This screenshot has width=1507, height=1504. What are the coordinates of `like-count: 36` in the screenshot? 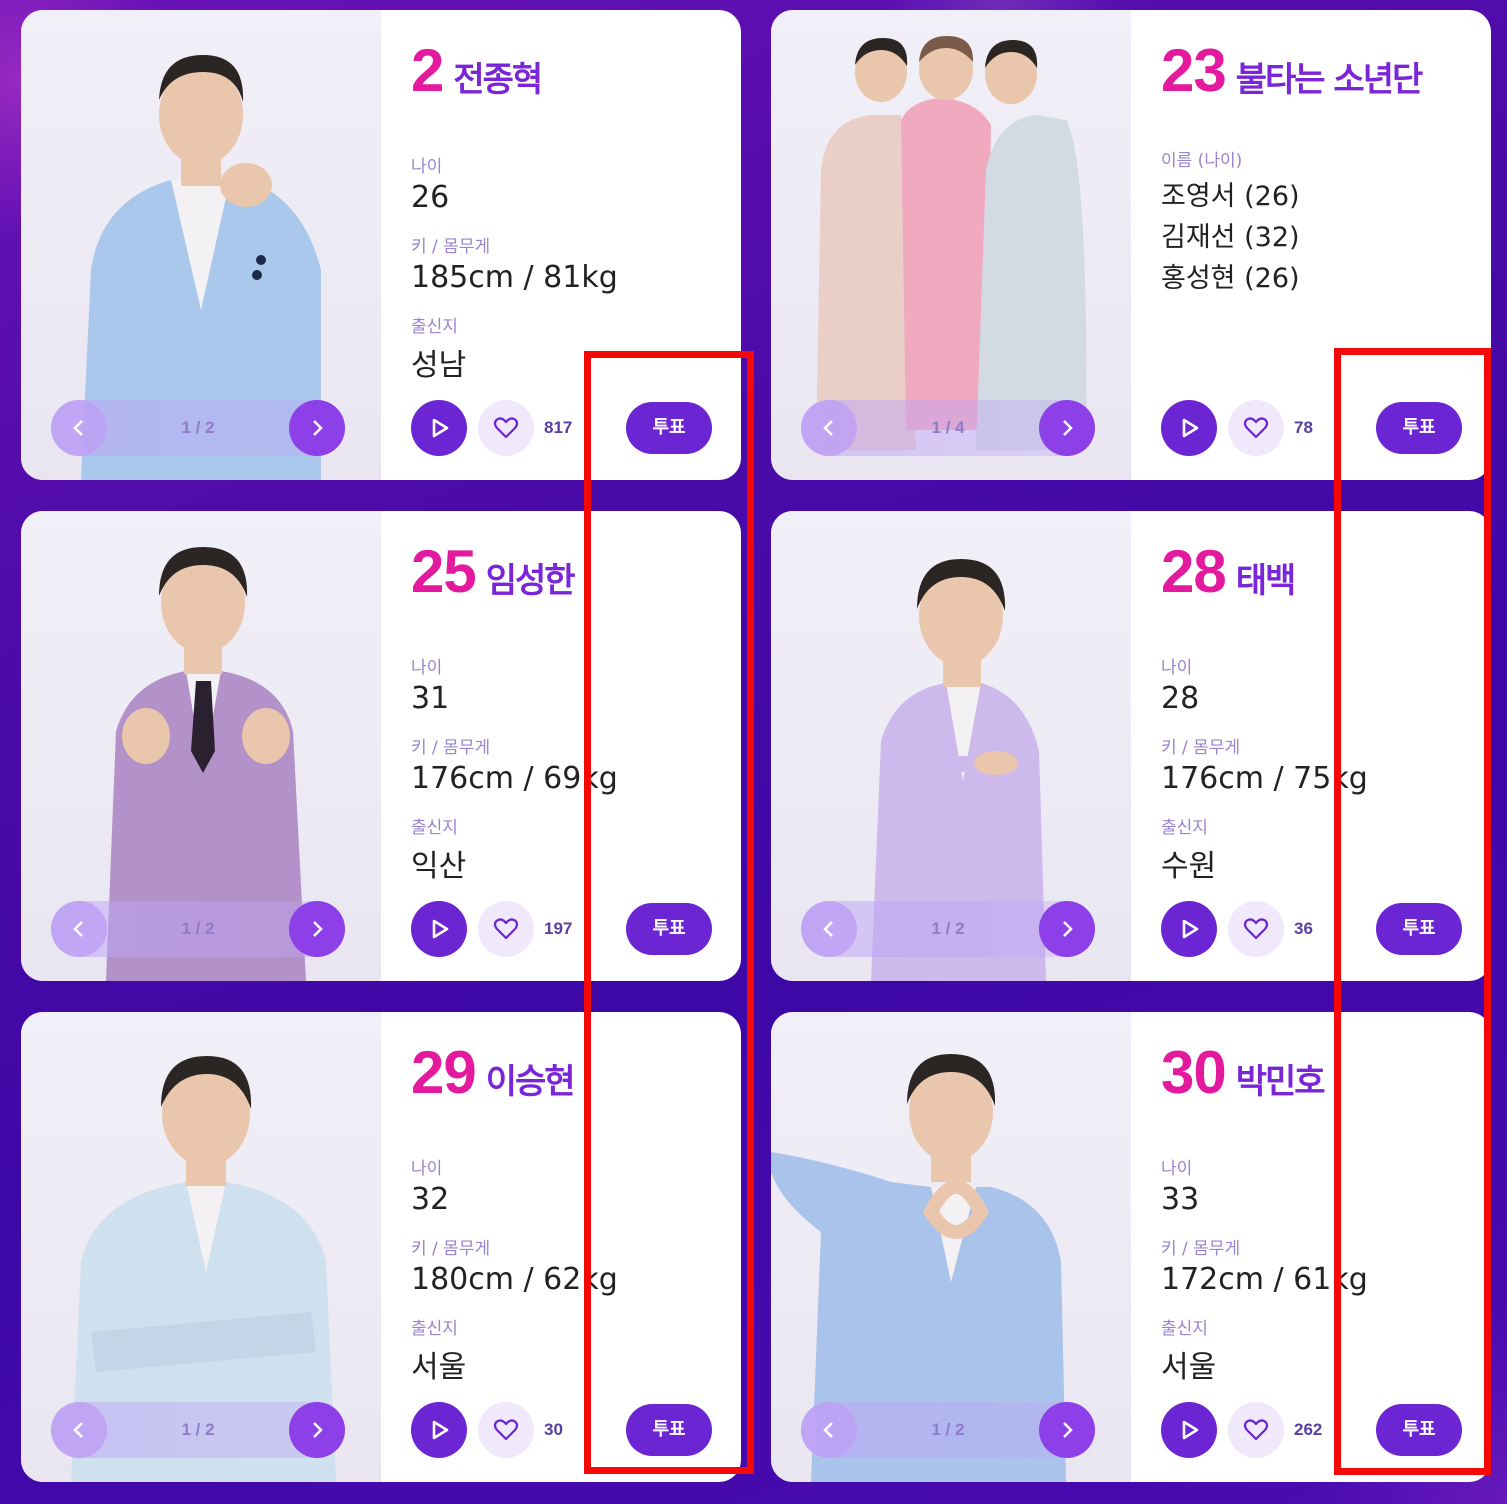 It's located at (1303, 928).